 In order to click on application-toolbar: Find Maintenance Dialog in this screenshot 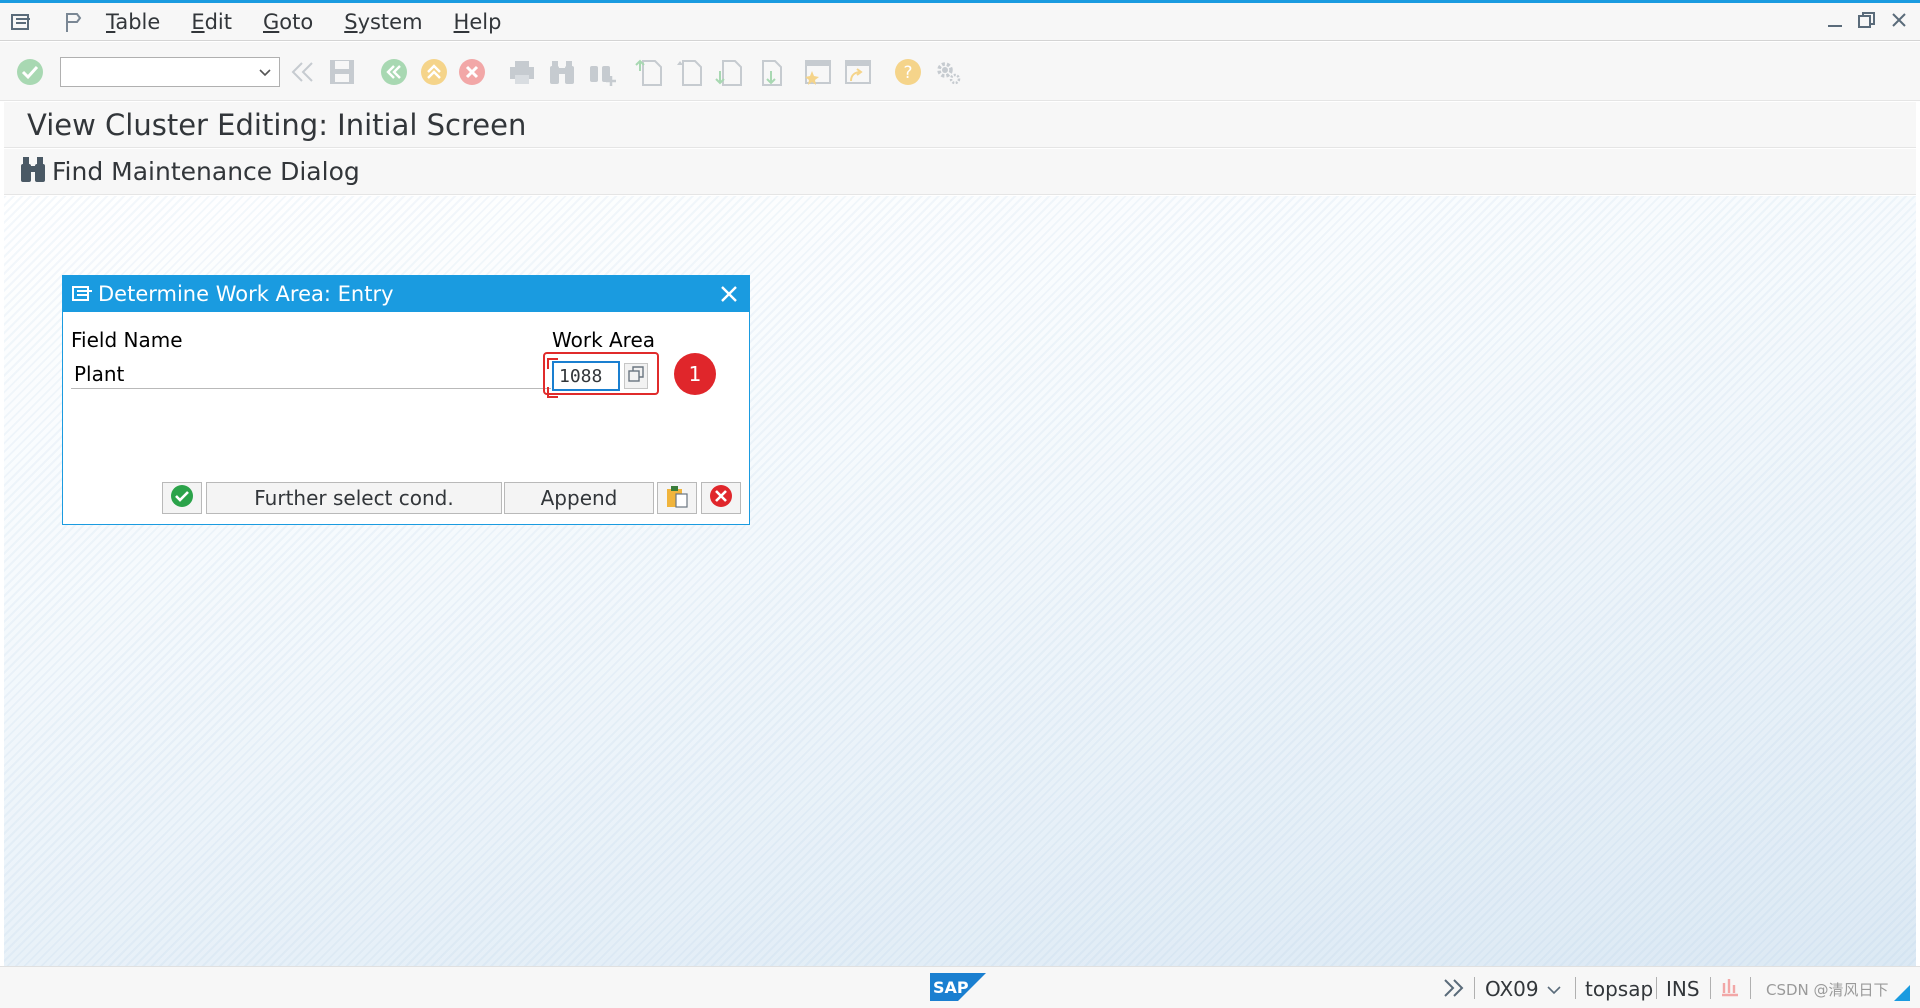, I will do `click(960, 172)`.